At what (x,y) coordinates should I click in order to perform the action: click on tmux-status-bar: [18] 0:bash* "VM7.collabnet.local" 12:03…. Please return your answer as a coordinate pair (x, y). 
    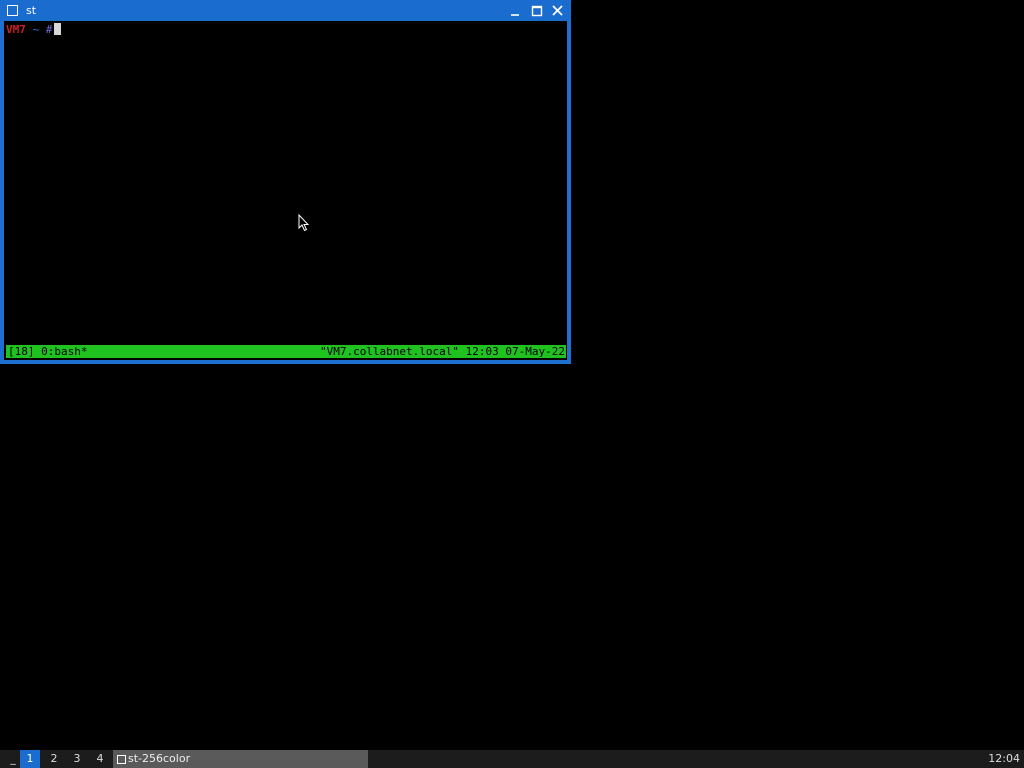
    Looking at the image, I should click on (286, 351).